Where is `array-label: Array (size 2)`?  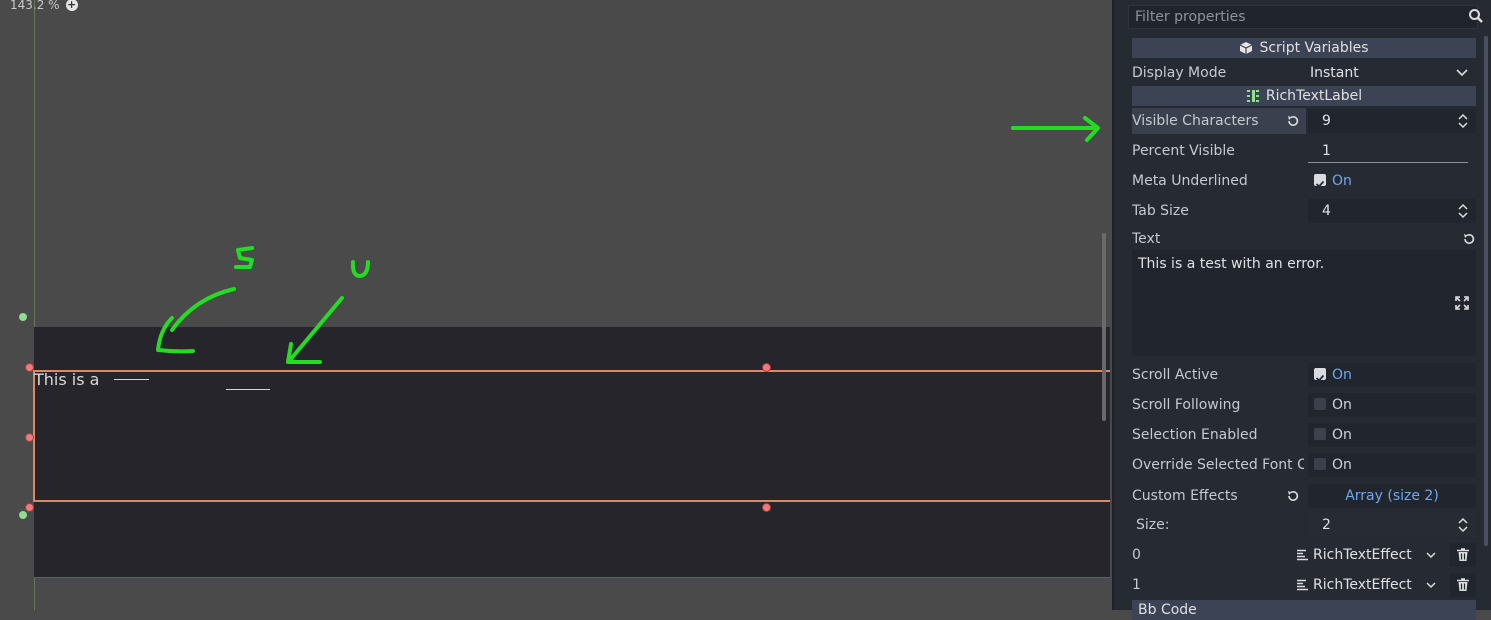
array-label: Array (size 2) is located at coordinates (1392, 496).